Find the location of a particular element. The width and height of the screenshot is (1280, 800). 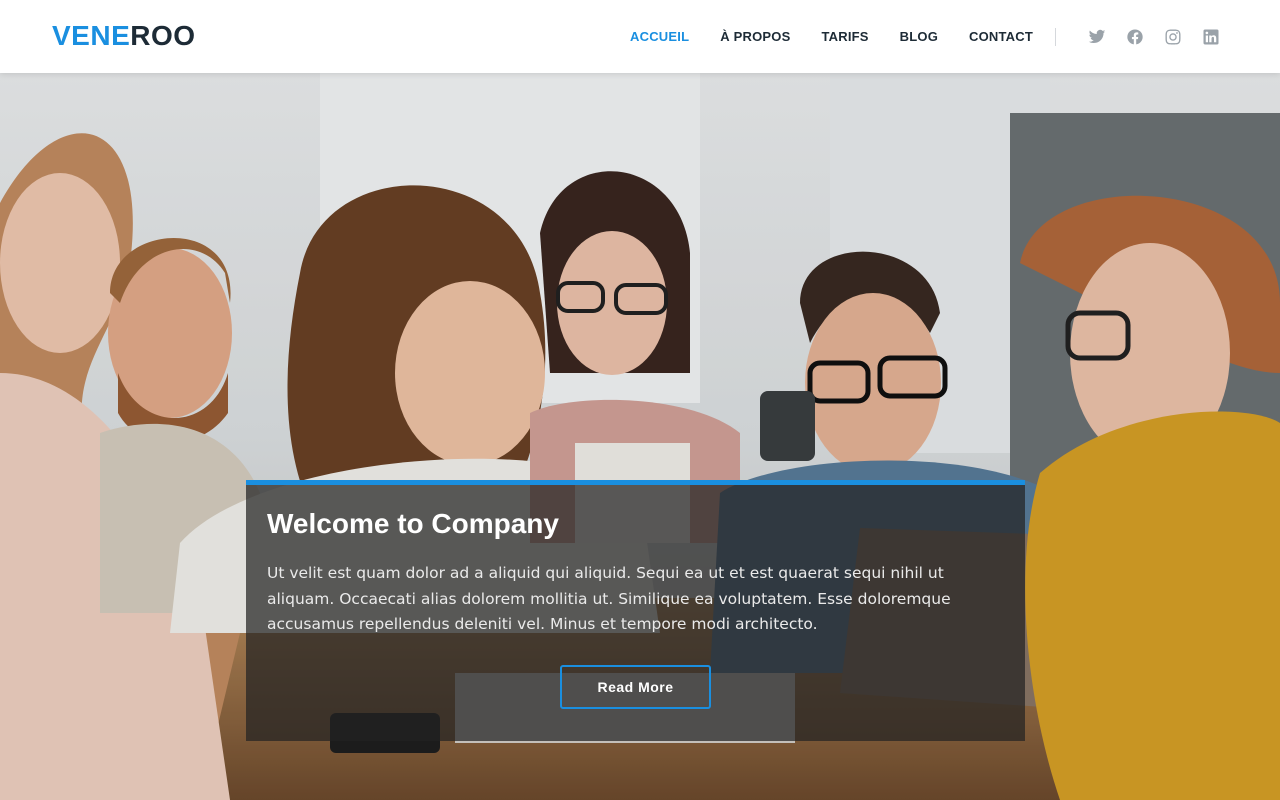

nav-item-blog: BLOG is located at coordinates (919, 36).